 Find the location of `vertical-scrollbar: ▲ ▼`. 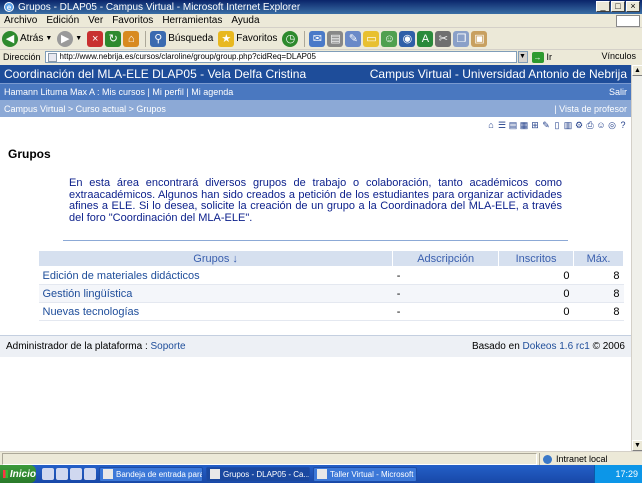

vertical-scrollbar: ▲ ▼ is located at coordinates (636, 258).